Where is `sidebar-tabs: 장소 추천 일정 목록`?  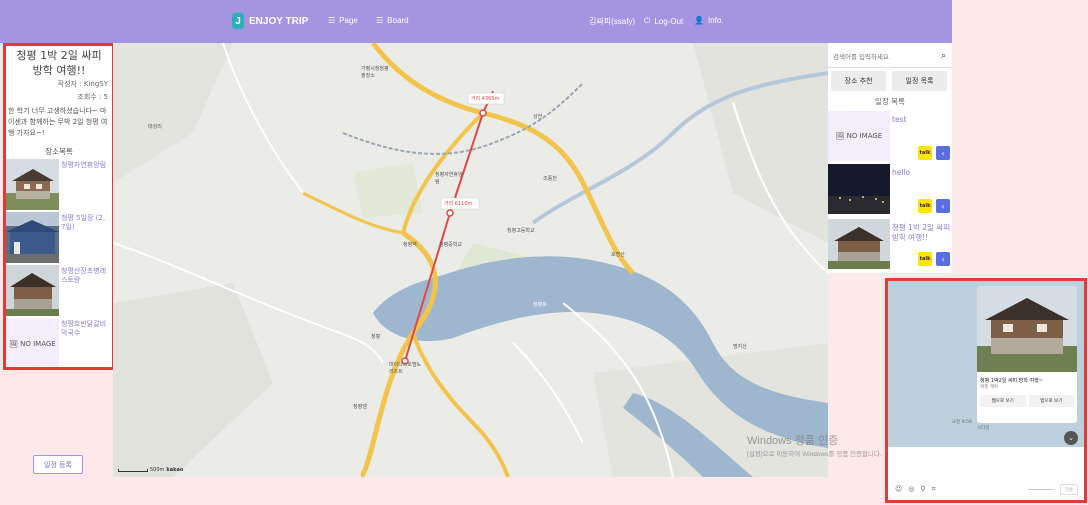 sidebar-tabs: 장소 추천 일정 목록 is located at coordinates (889, 81).